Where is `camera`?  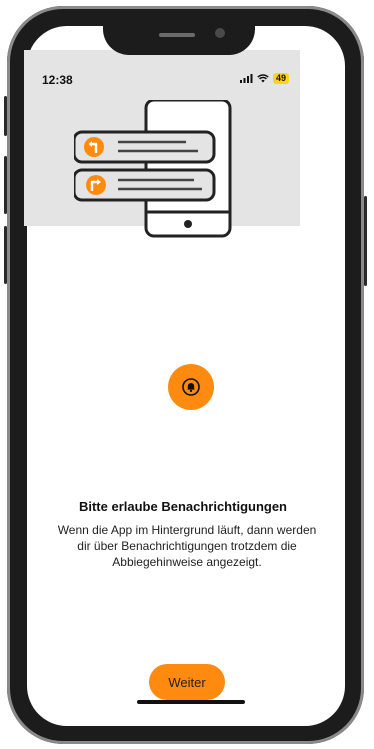 camera is located at coordinates (220, 33).